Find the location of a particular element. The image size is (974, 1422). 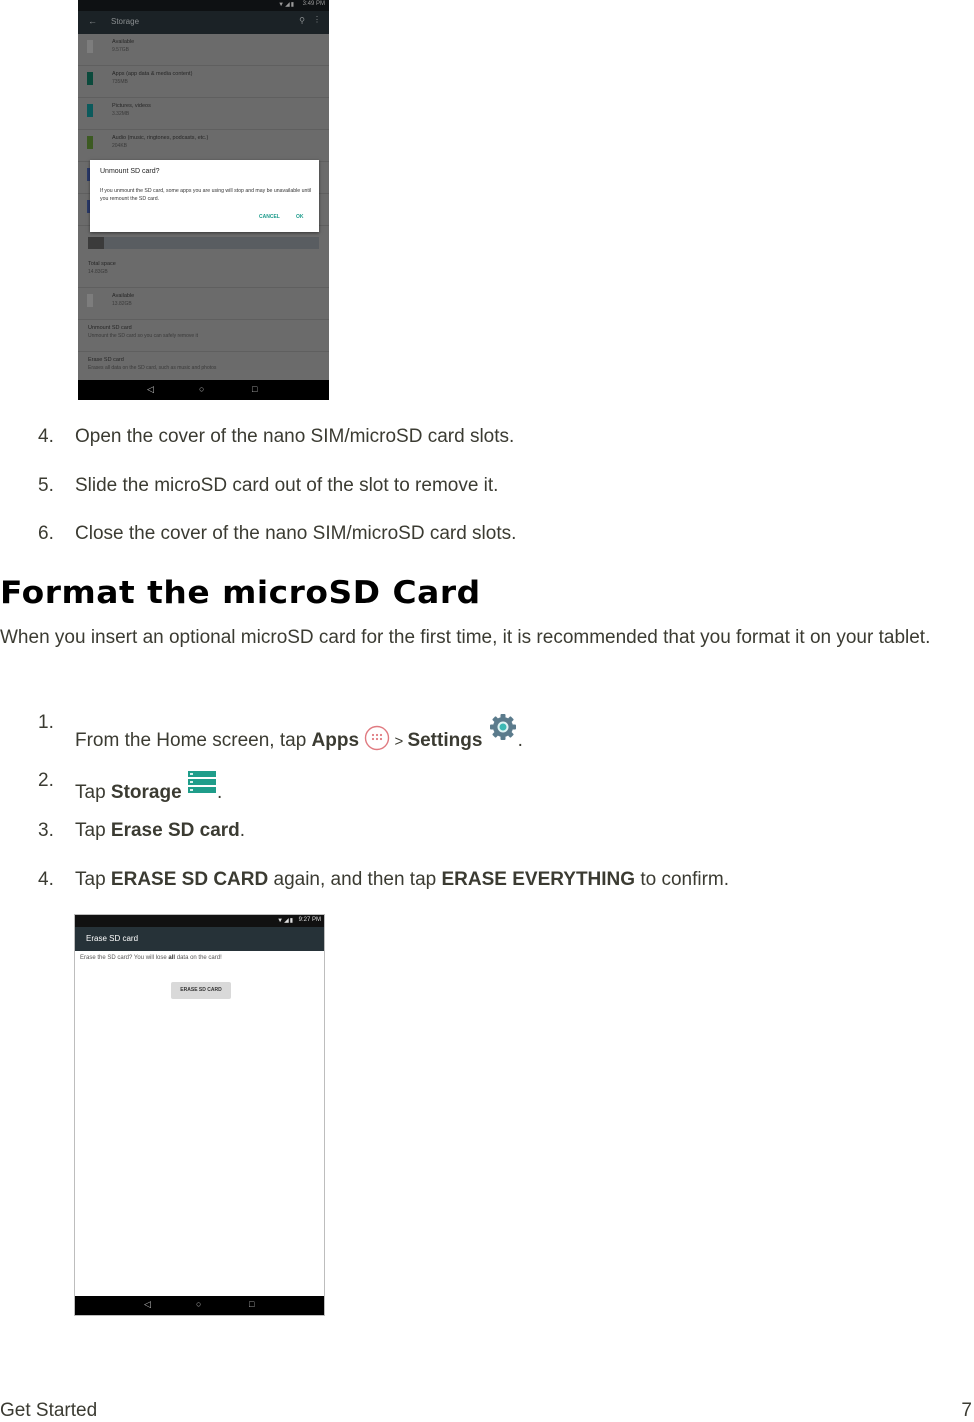

settings-gear-icon is located at coordinates (503, 730).